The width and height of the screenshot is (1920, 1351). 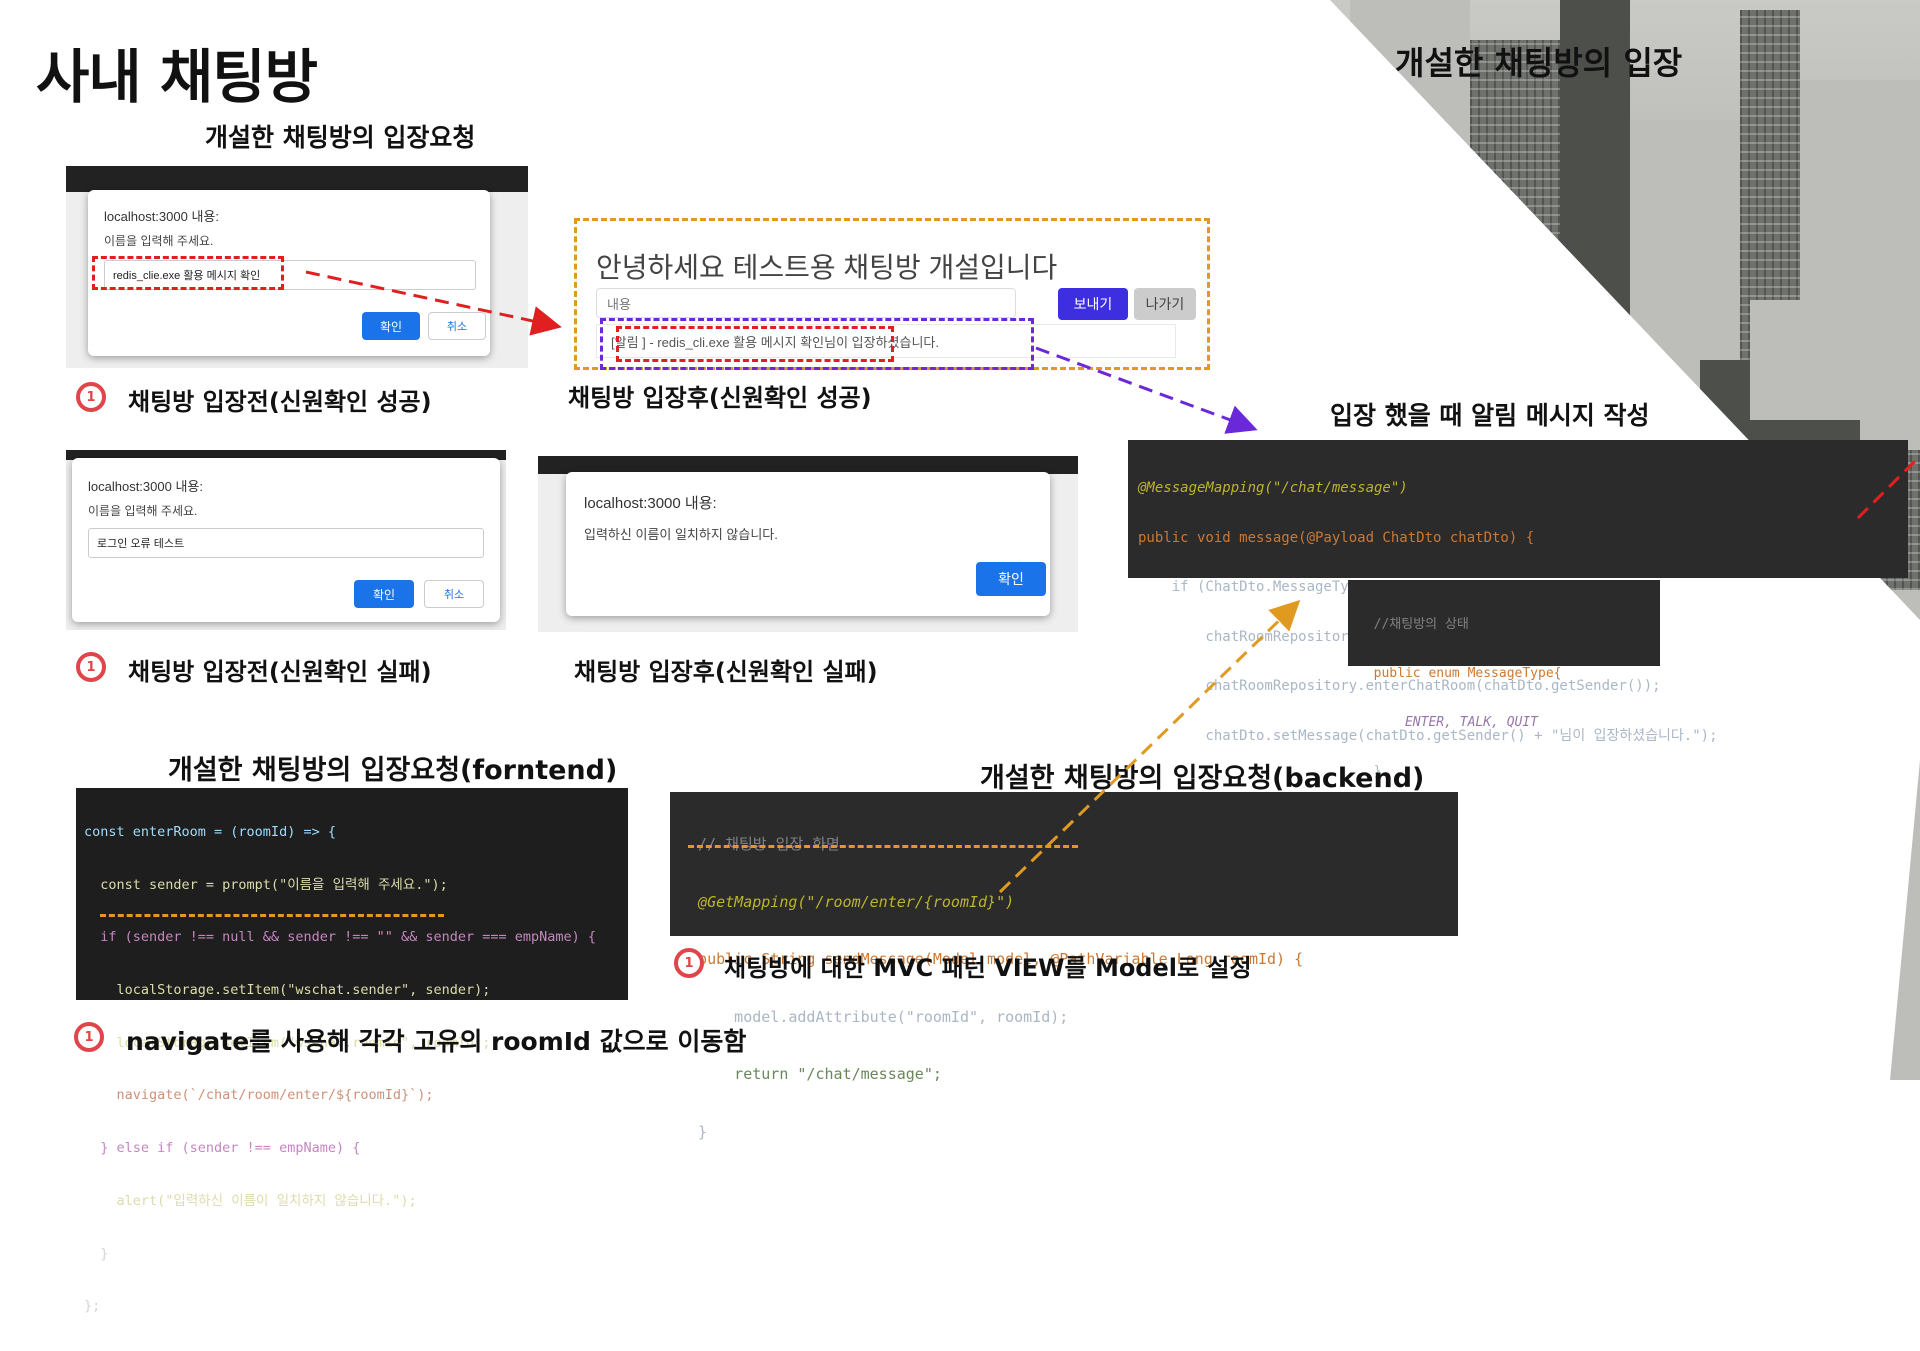 What do you see at coordinates (222, 1148) in the screenshot?
I see `code-line: } else if (sender !== empName) {` at bounding box center [222, 1148].